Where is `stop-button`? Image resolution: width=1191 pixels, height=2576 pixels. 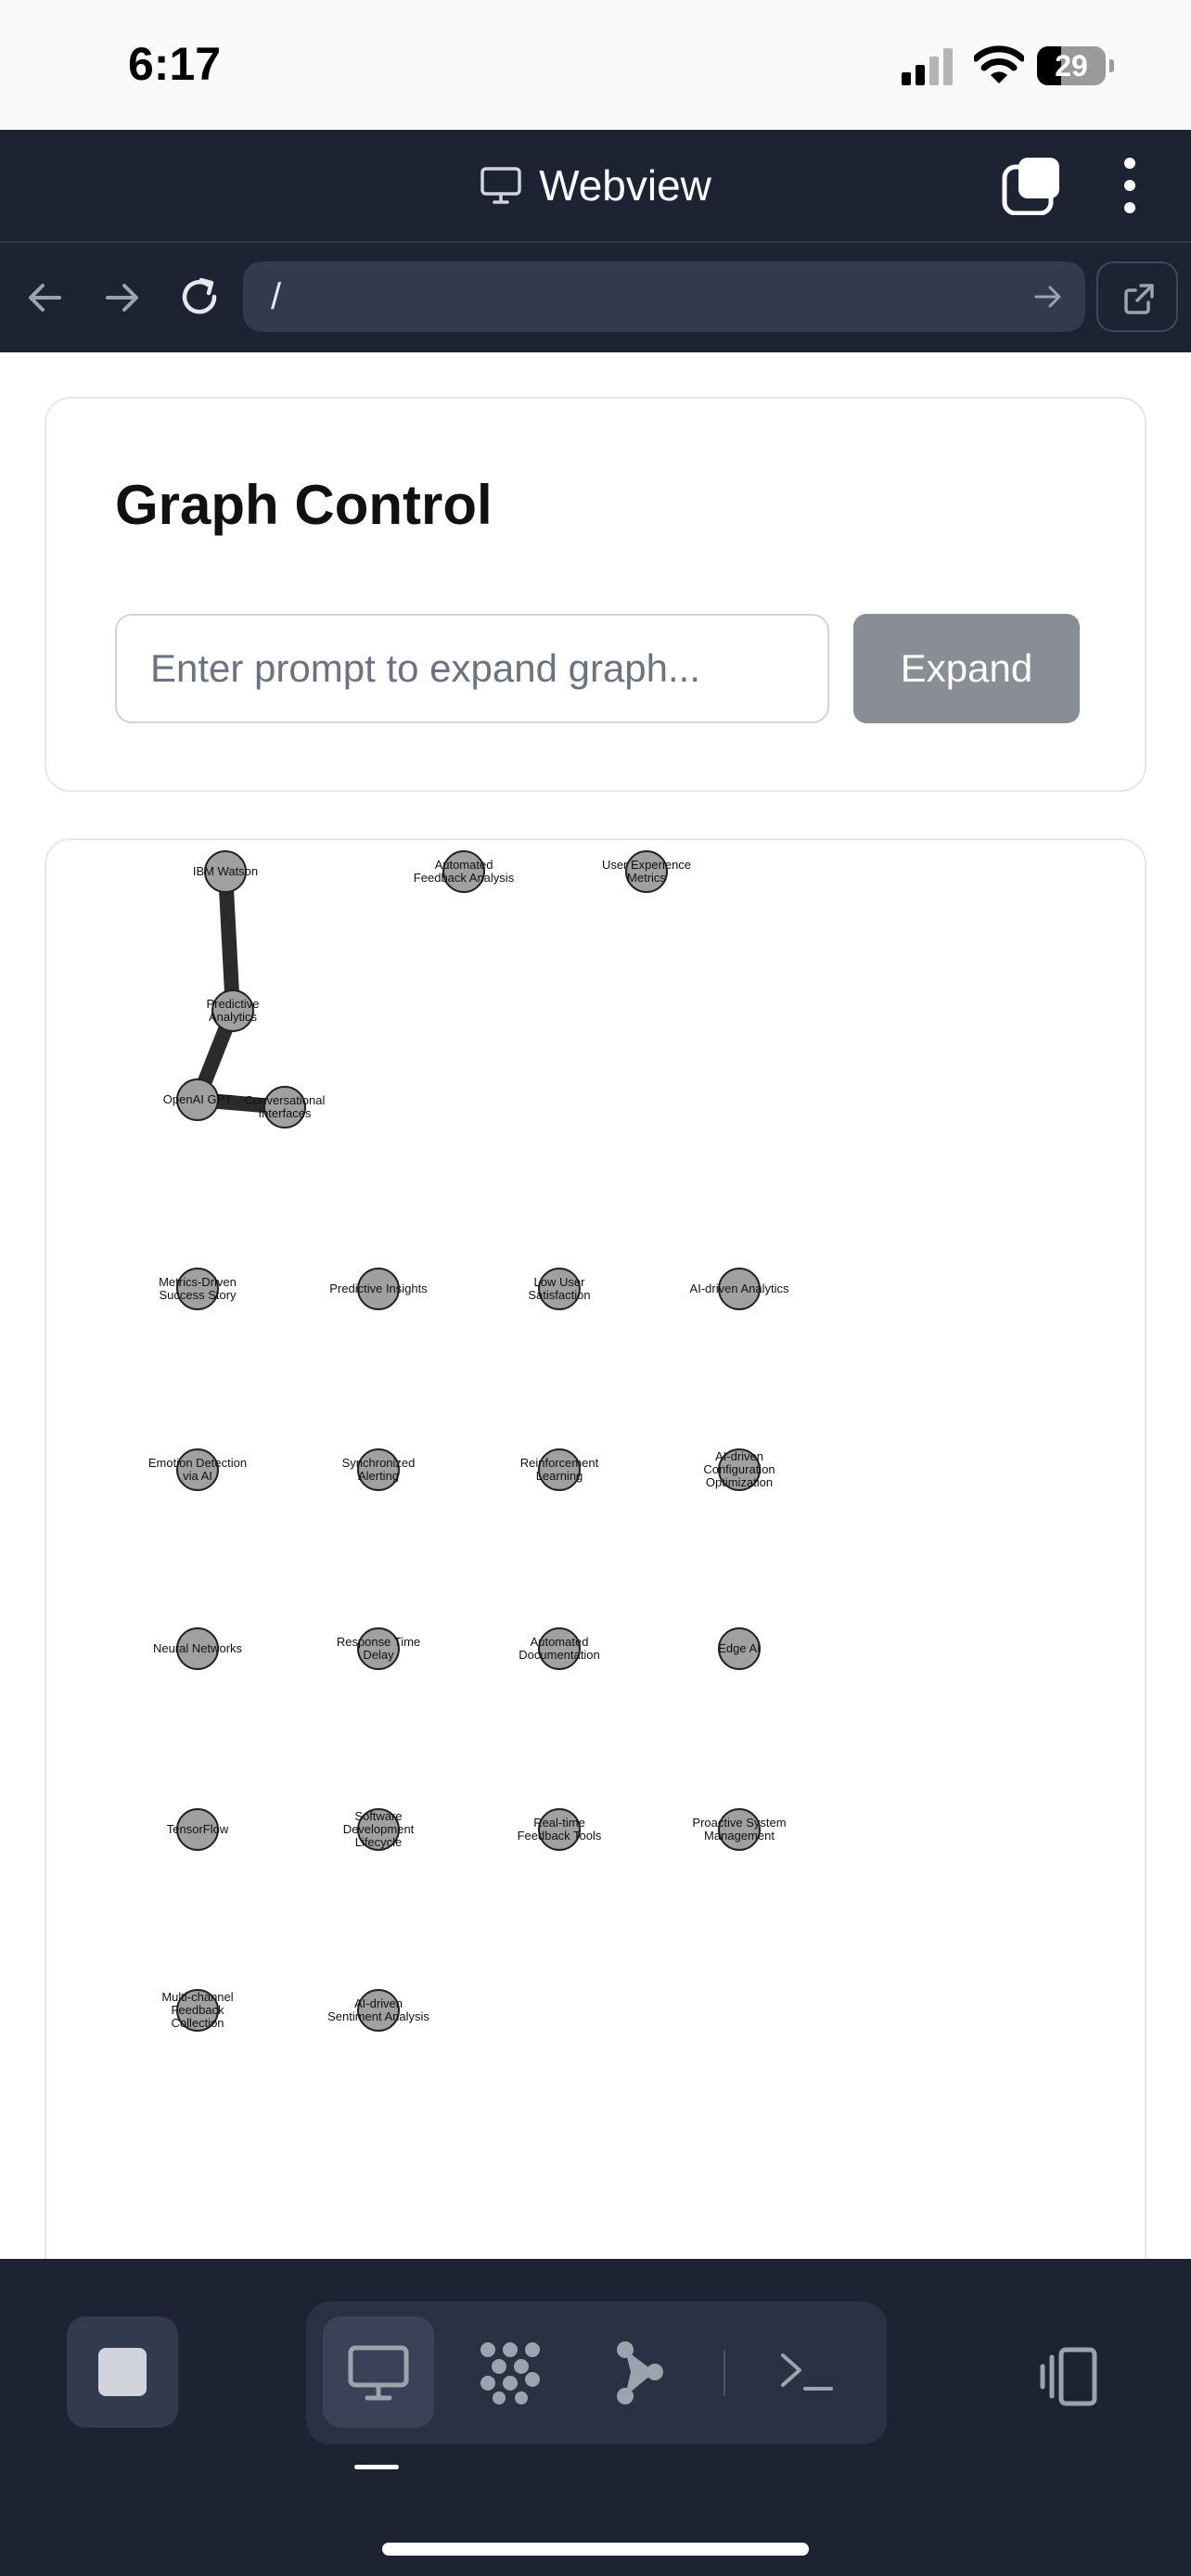
stop-button is located at coordinates (122, 2372).